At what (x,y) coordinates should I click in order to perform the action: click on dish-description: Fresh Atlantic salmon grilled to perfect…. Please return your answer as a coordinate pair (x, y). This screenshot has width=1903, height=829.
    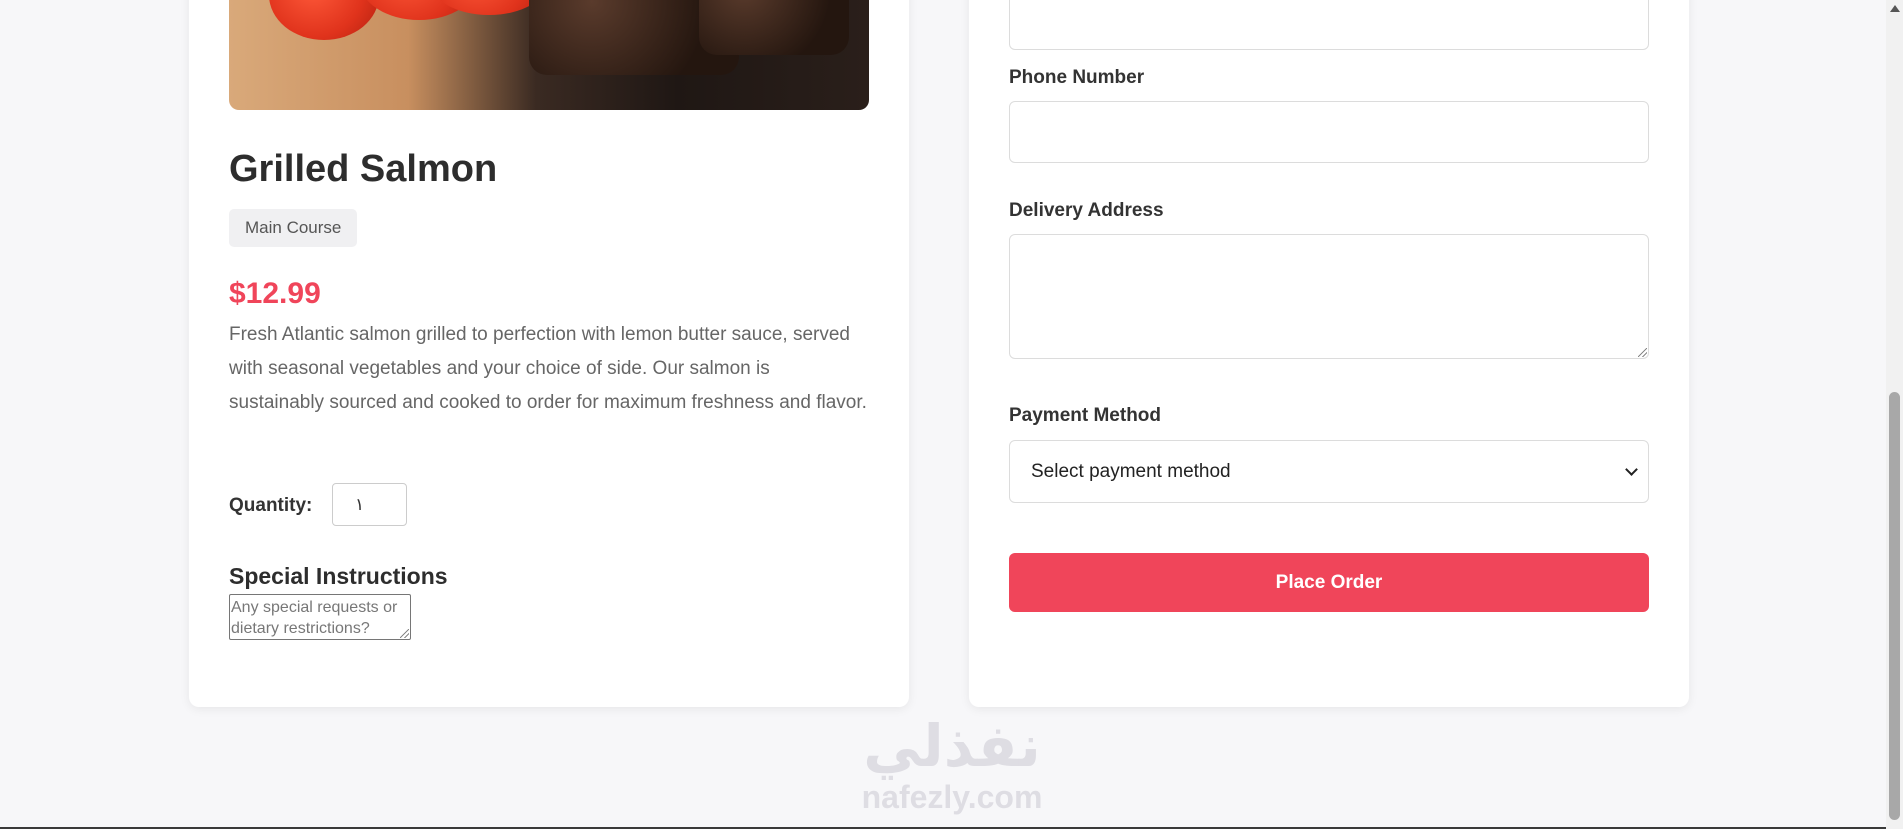
    Looking at the image, I should click on (548, 368).